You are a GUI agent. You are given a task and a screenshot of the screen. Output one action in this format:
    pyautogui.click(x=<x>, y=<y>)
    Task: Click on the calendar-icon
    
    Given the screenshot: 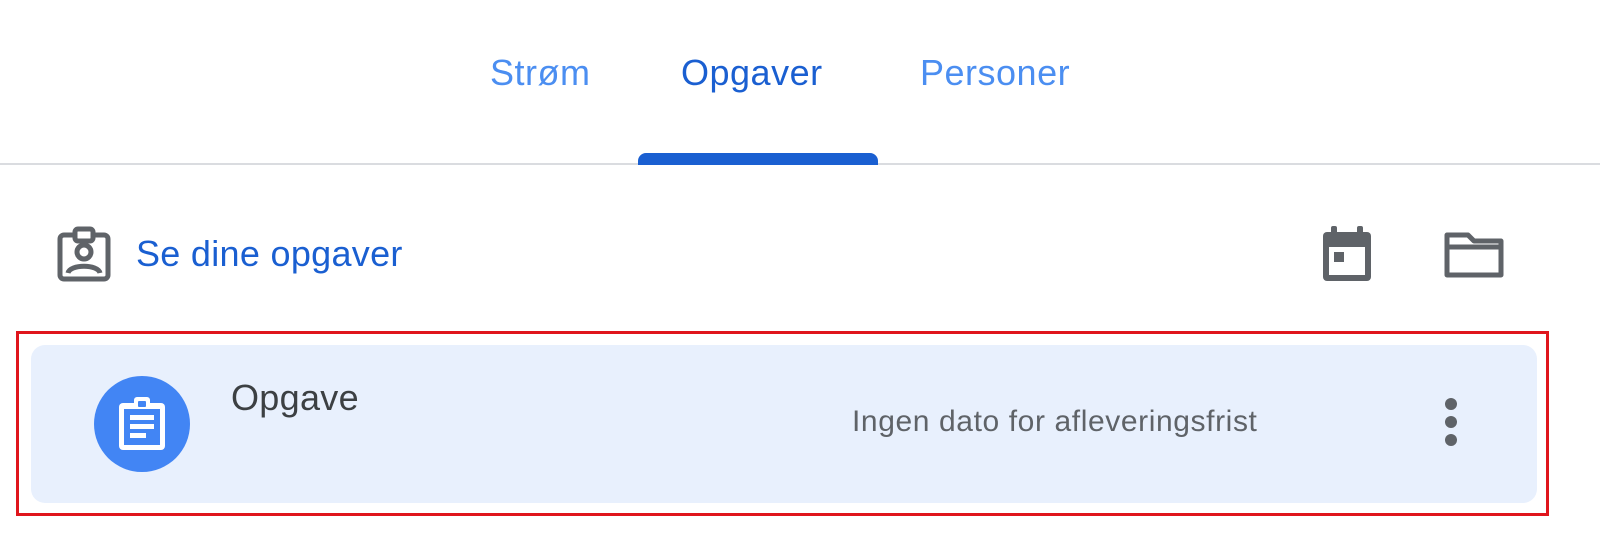 What is the action you would take?
    pyautogui.click(x=1347, y=254)
    